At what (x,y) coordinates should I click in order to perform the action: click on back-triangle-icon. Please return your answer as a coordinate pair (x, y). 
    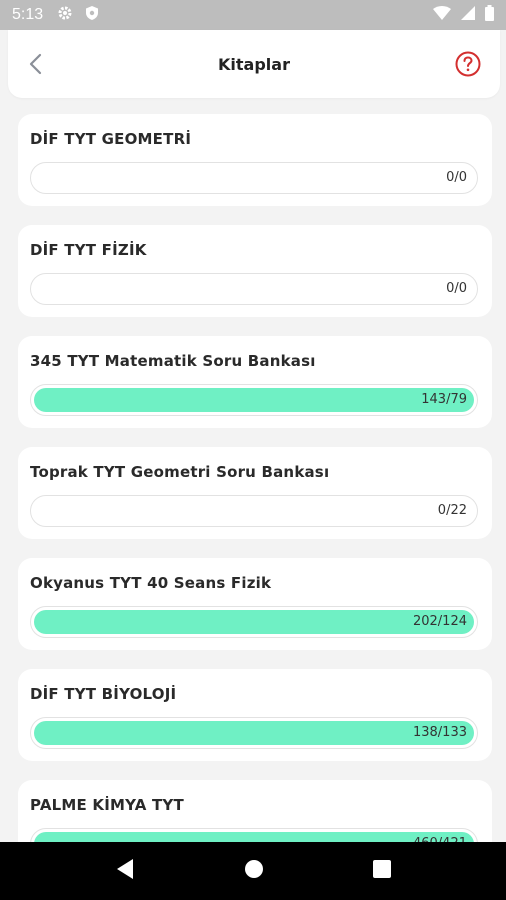
    Looking at the image, I should click on (125, 871).